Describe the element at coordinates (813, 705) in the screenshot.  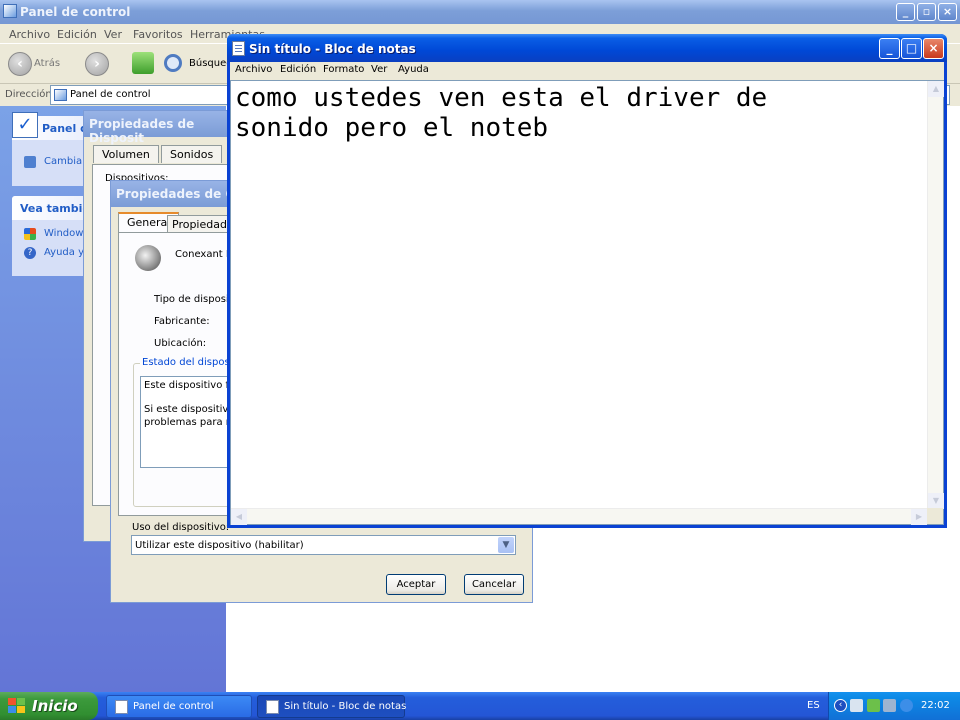
I see `language-indicator: ES` at that location.